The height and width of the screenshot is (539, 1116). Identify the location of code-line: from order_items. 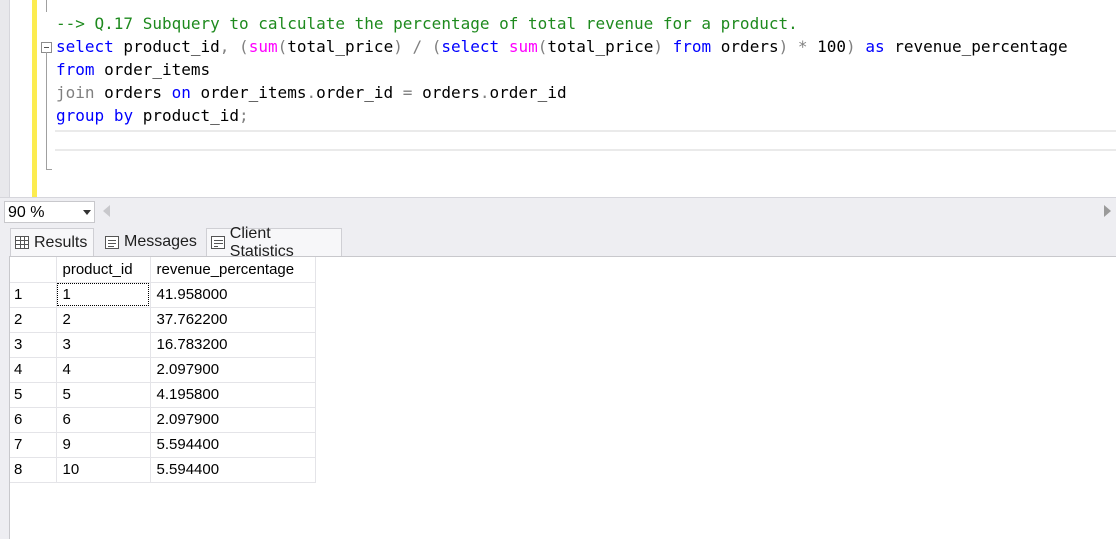
(562, 69).